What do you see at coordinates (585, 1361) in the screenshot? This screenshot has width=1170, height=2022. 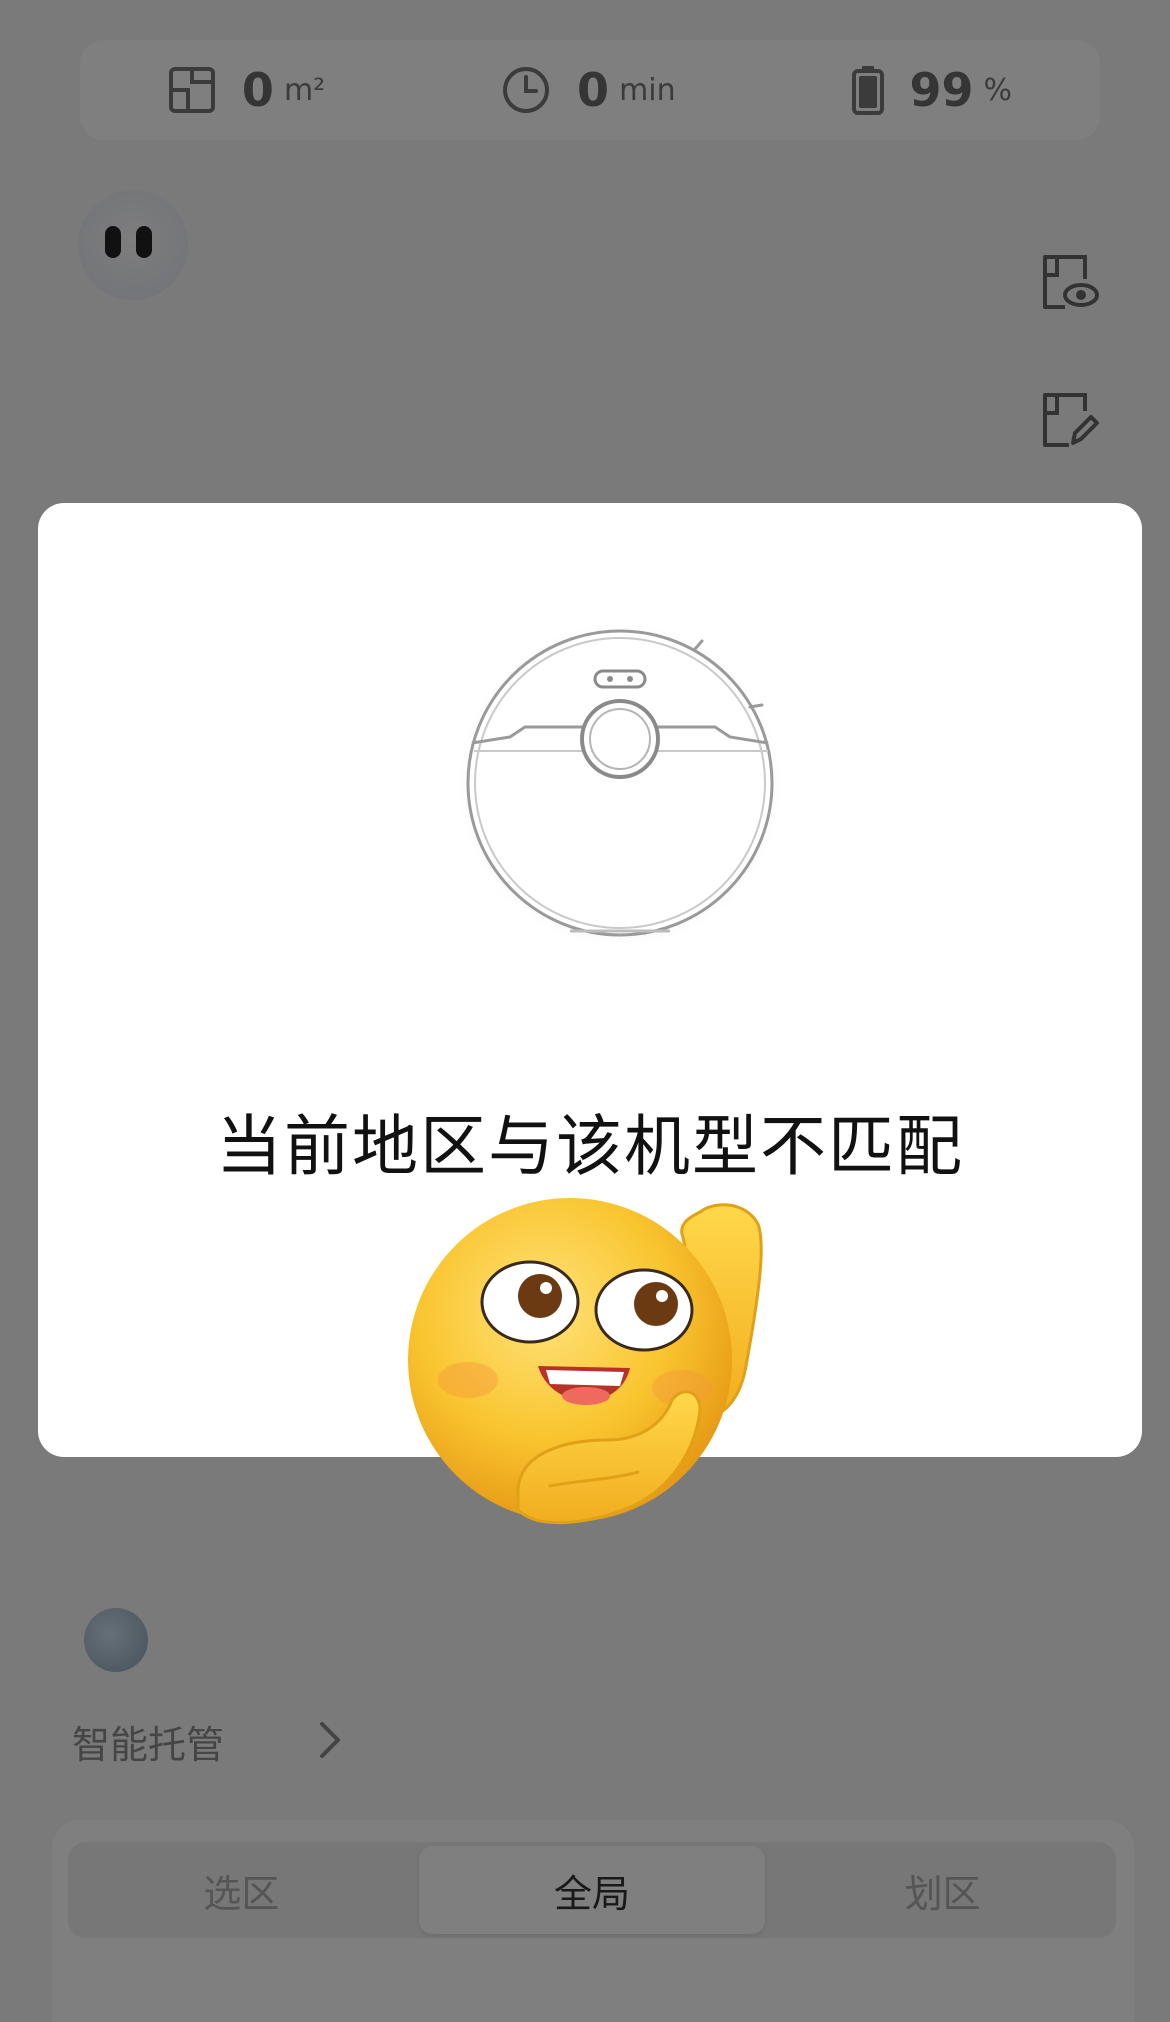 I see `thinking-emoji-sticker` at bounding box center [585, 1361].